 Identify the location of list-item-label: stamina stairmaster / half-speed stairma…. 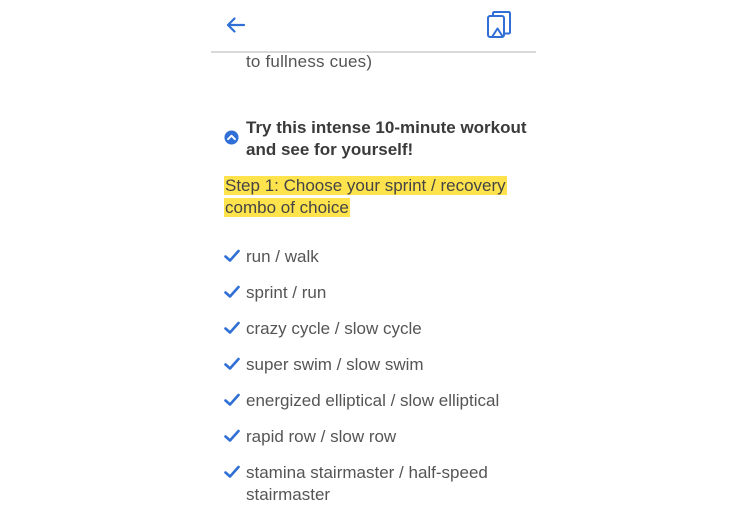
(367, 483).